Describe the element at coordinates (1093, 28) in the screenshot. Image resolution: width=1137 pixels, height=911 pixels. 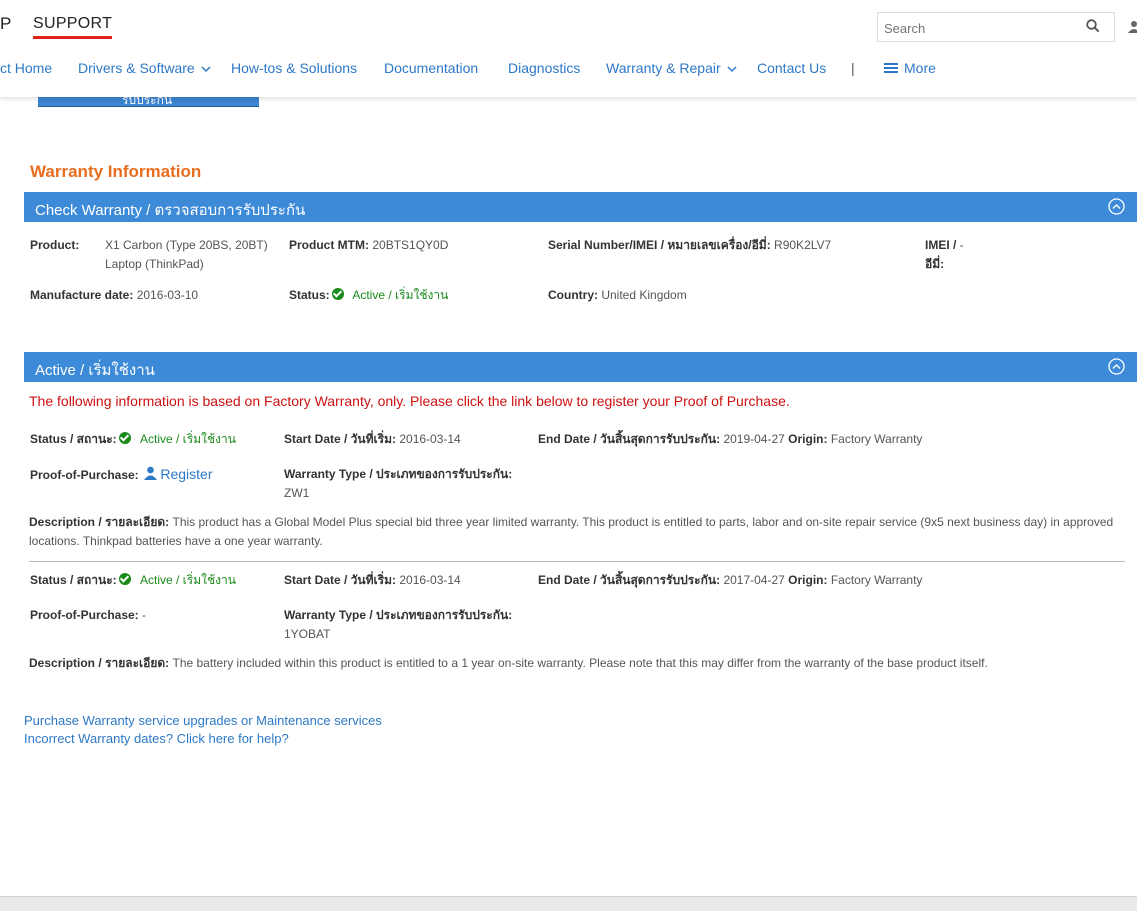
I see `search-icon` at that location.